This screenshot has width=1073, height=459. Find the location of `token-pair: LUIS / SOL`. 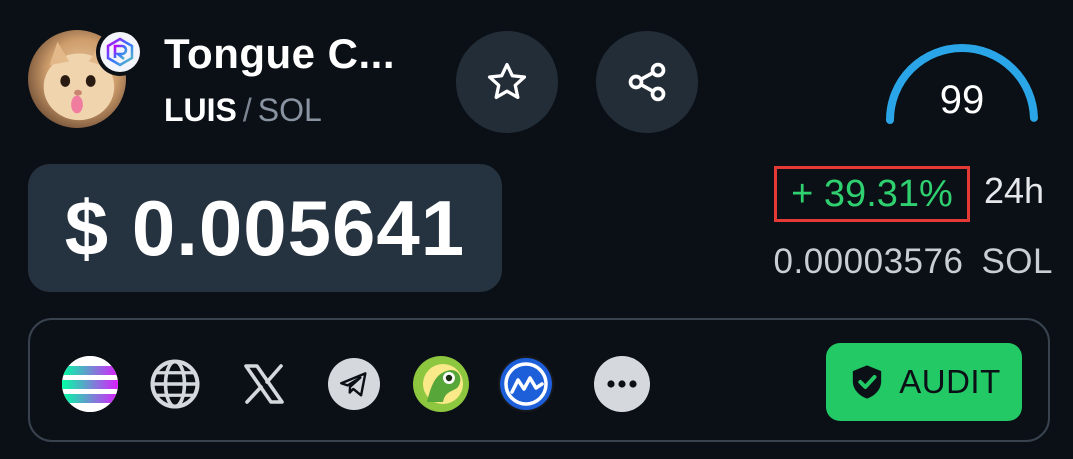

token-pair: LUIS / SOL is located at coordinates (243, 110).